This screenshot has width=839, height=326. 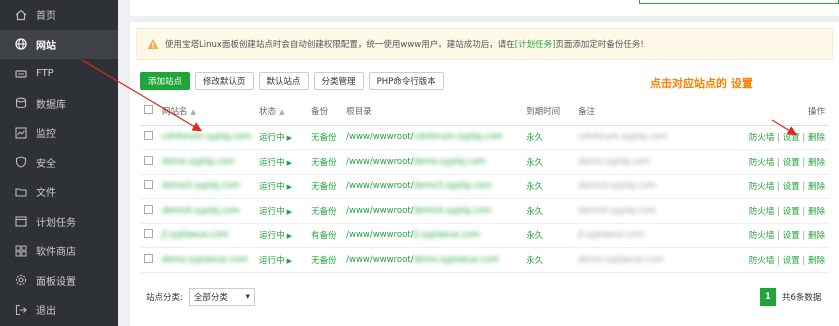 What do you see at coordinates (165, 81) in the screenshot?
I see `add-site-button: 添加站点` at bounding box center [165, 81].